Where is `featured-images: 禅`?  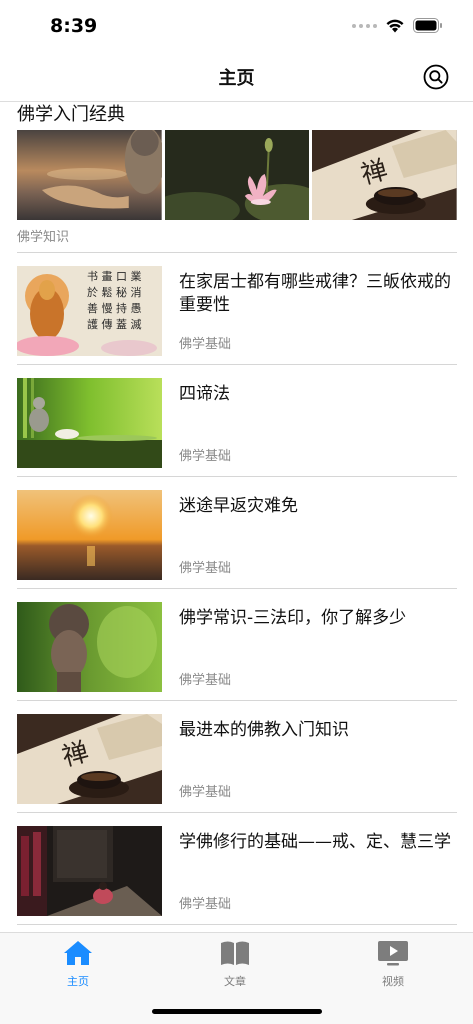
featured-images: 禅 is located at coordinates (237, 175).